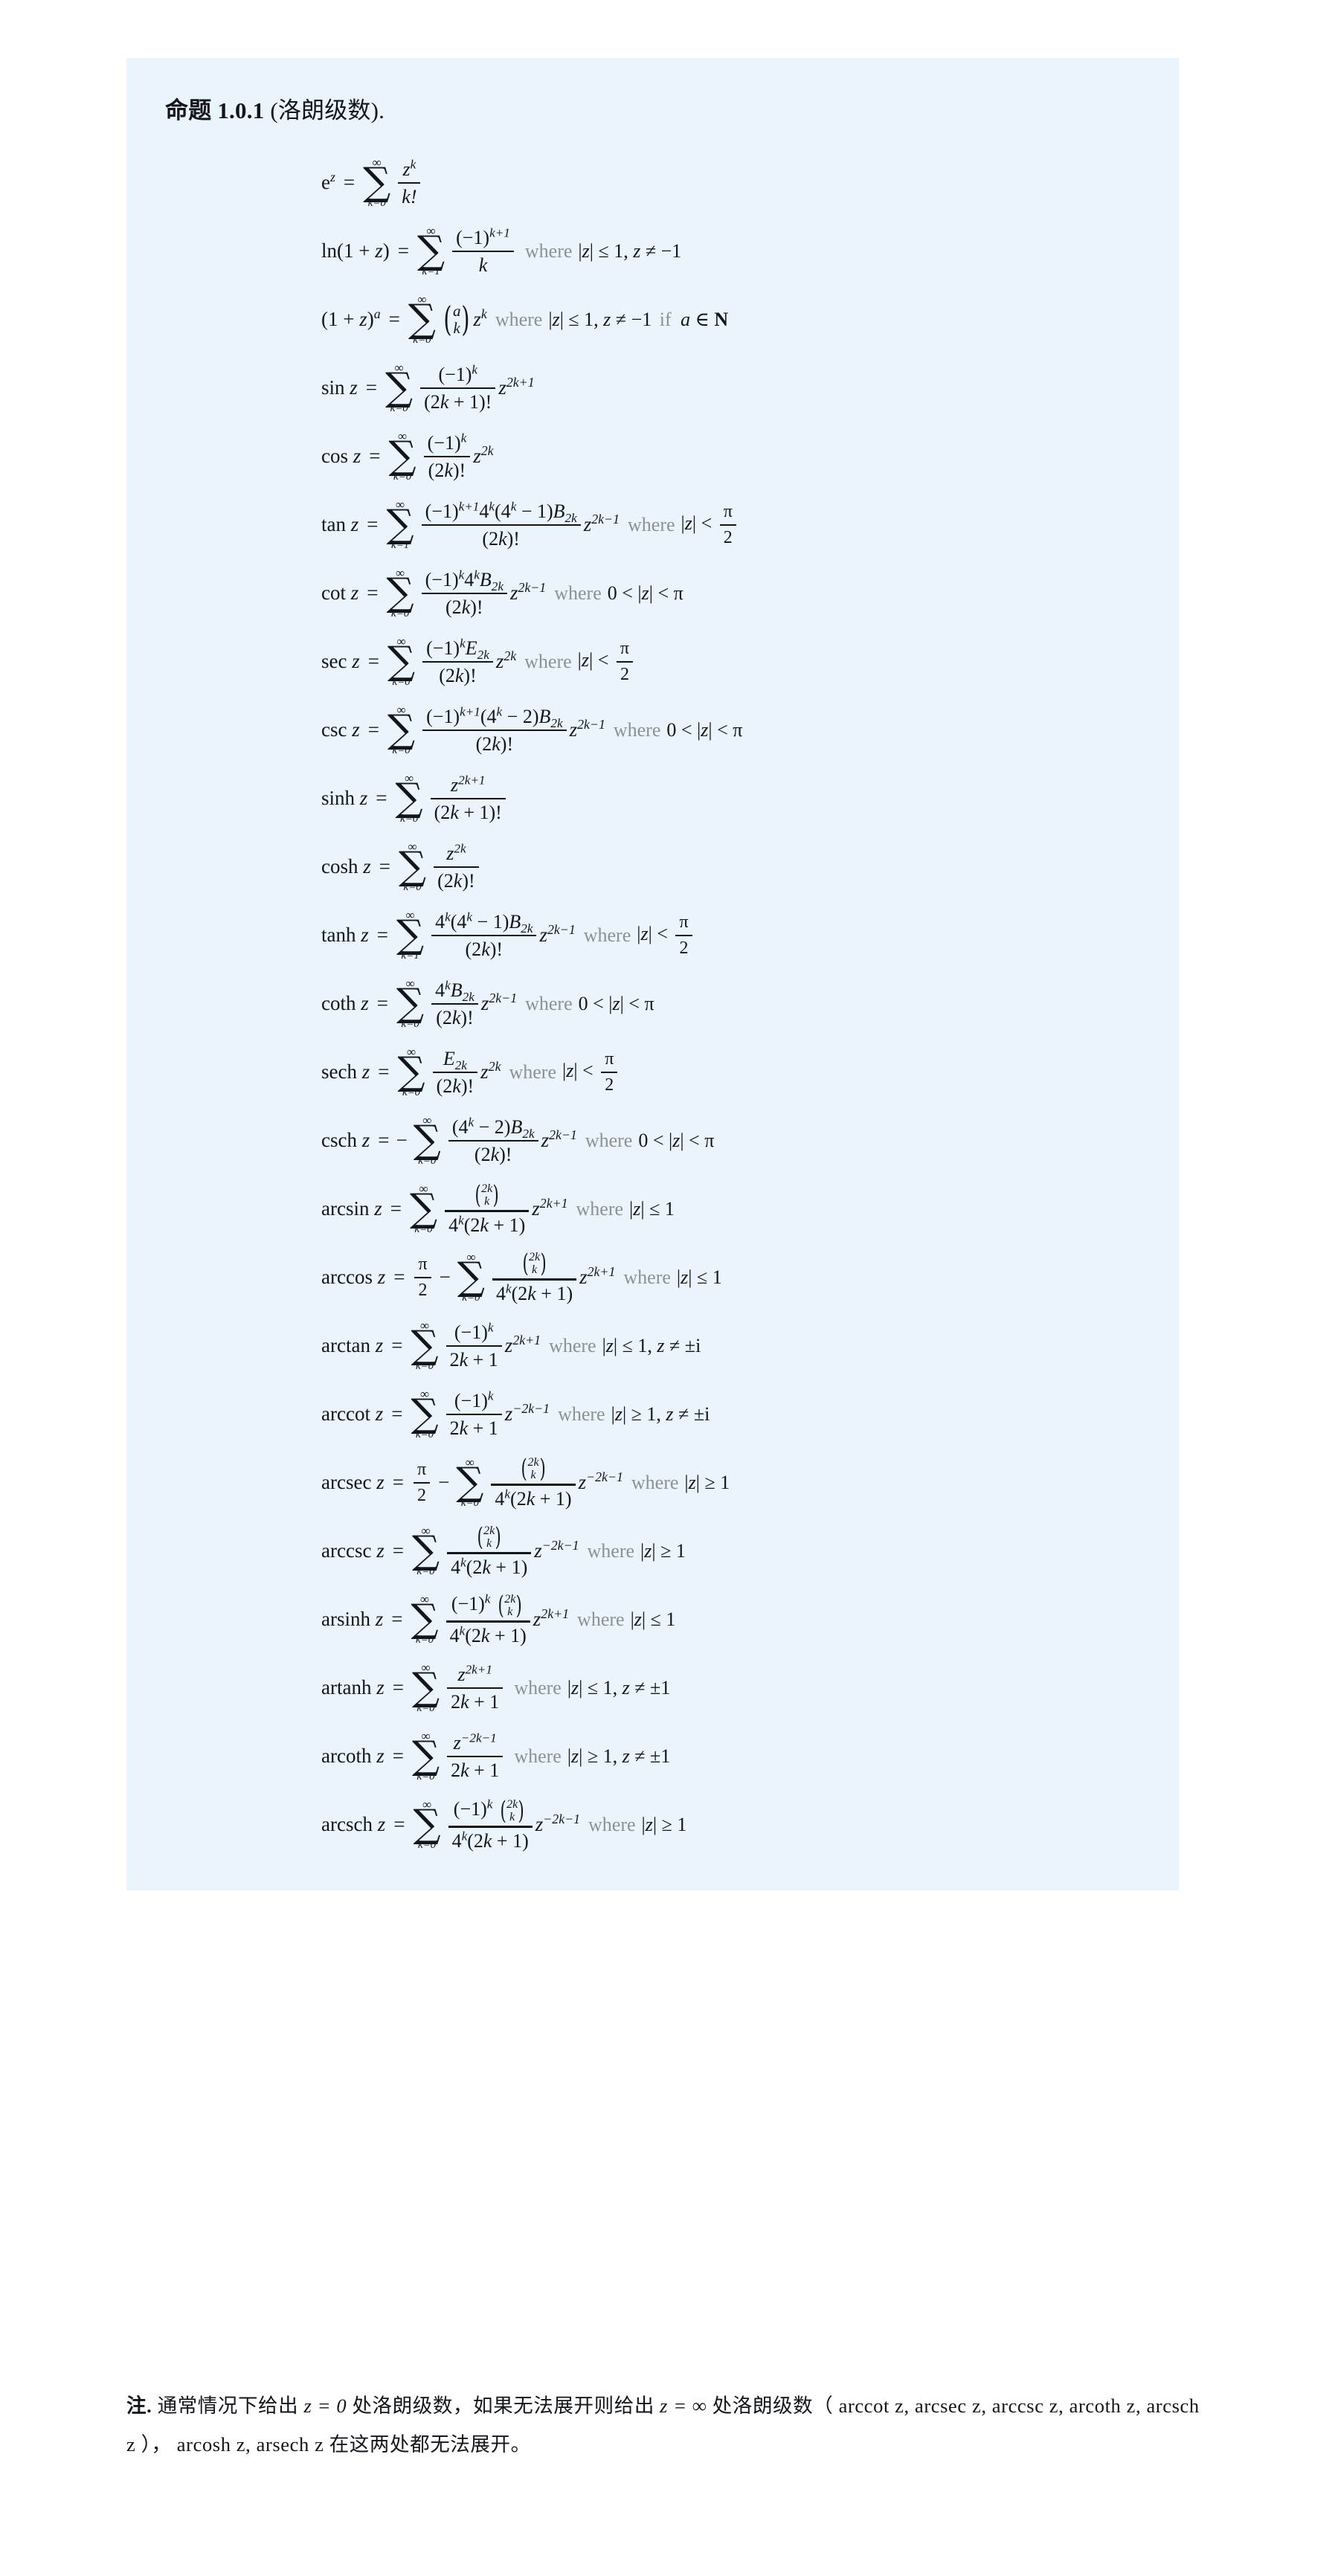  I want to click on formula-condition-coth: 0 < |z| < π, so click(616, 1003).